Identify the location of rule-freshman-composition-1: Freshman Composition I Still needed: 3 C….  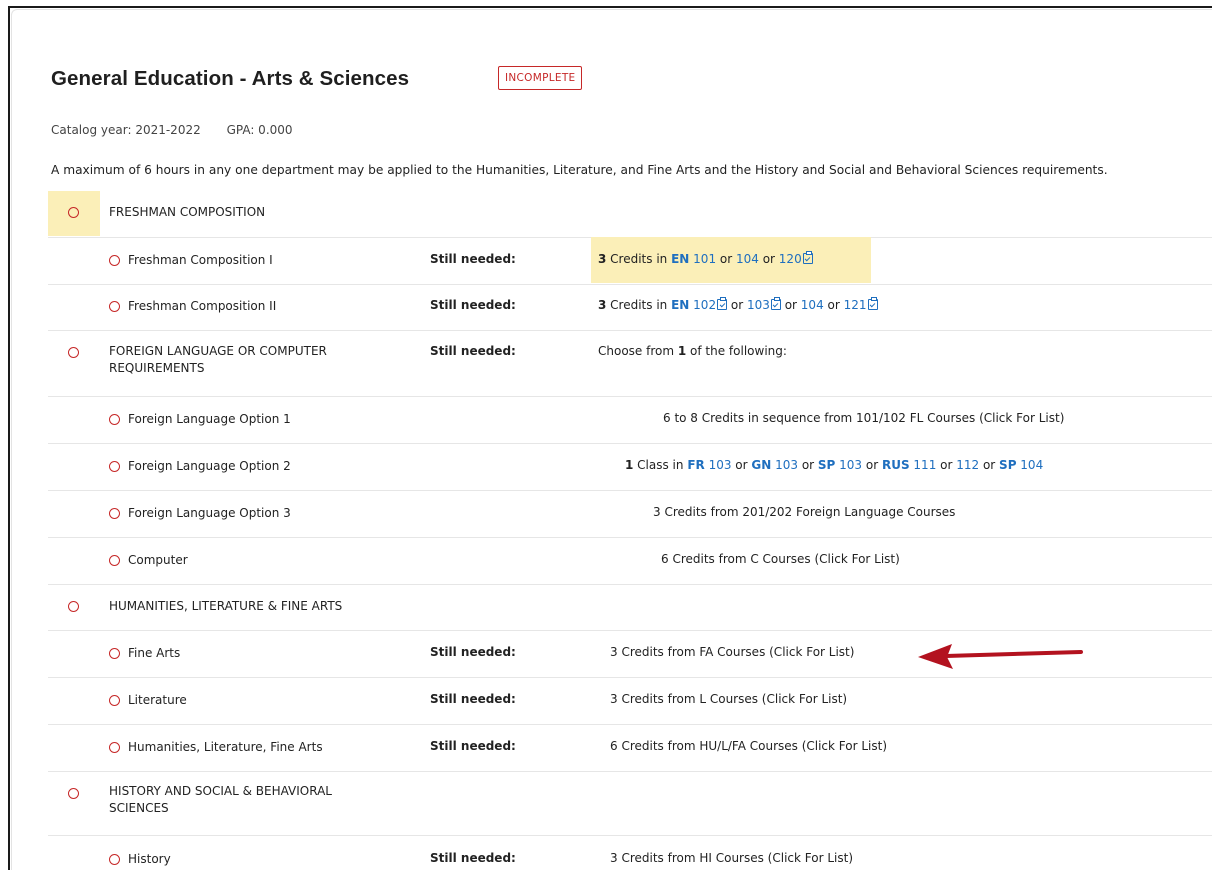
(630, 261).